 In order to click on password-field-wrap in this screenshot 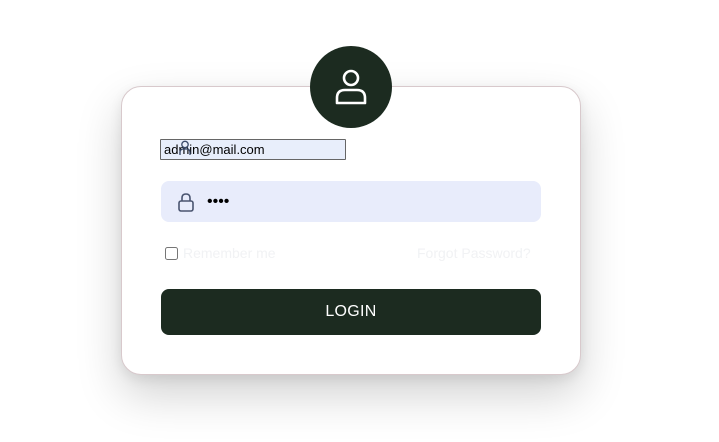, I will do `click(351, 201)`.